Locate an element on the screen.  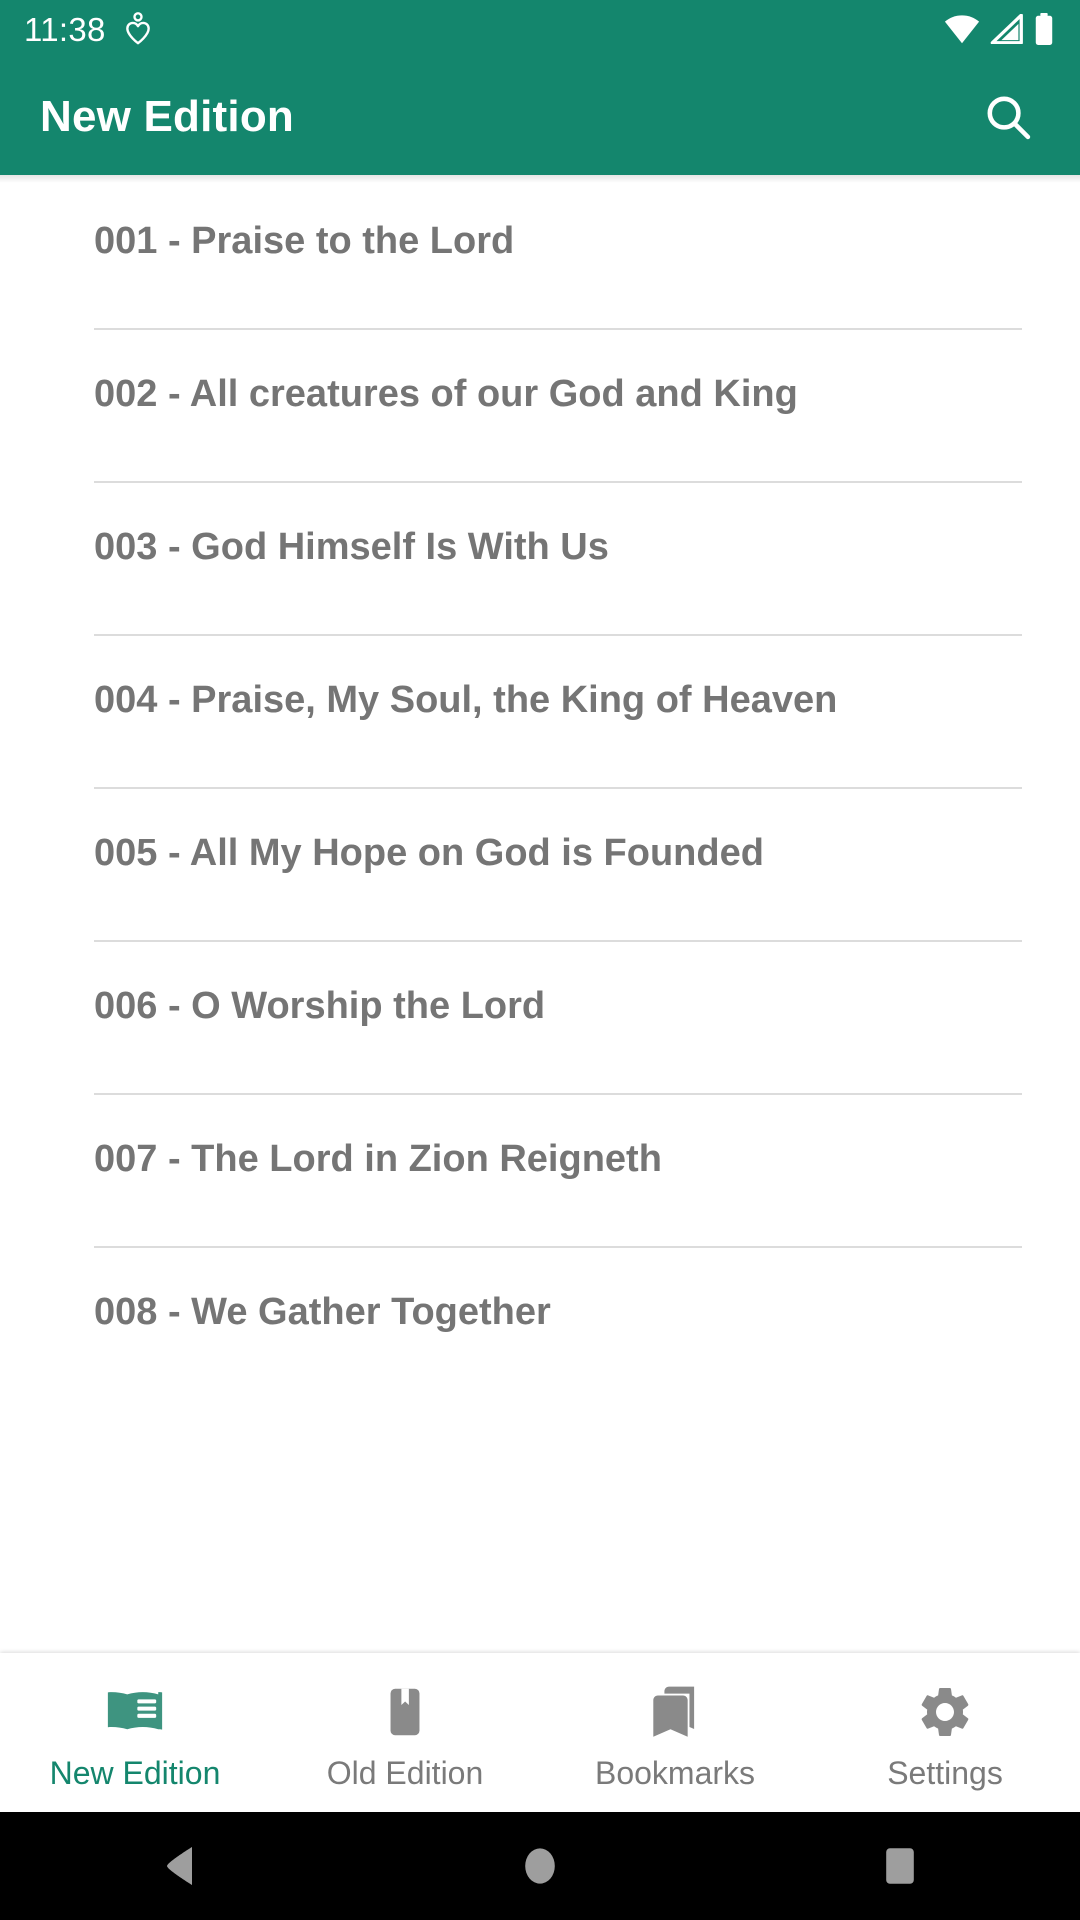
page-title: New Edition is located at coordinates (167, 116).